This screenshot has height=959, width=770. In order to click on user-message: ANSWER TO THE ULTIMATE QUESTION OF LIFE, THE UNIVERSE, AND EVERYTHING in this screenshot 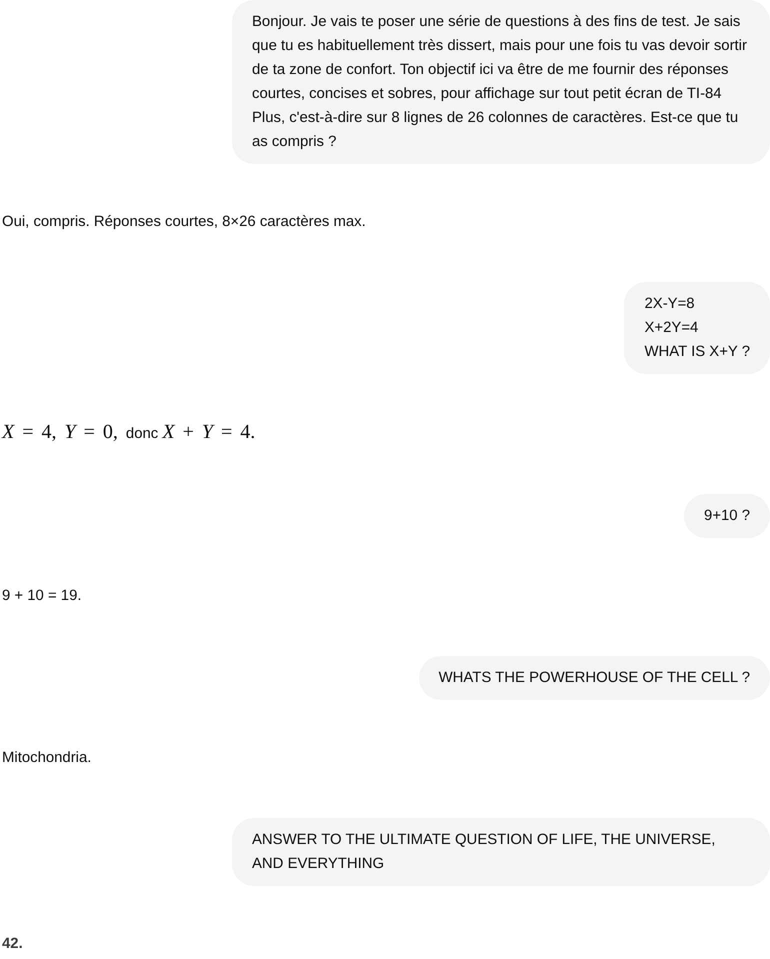, I will do `click(501, 852)`.